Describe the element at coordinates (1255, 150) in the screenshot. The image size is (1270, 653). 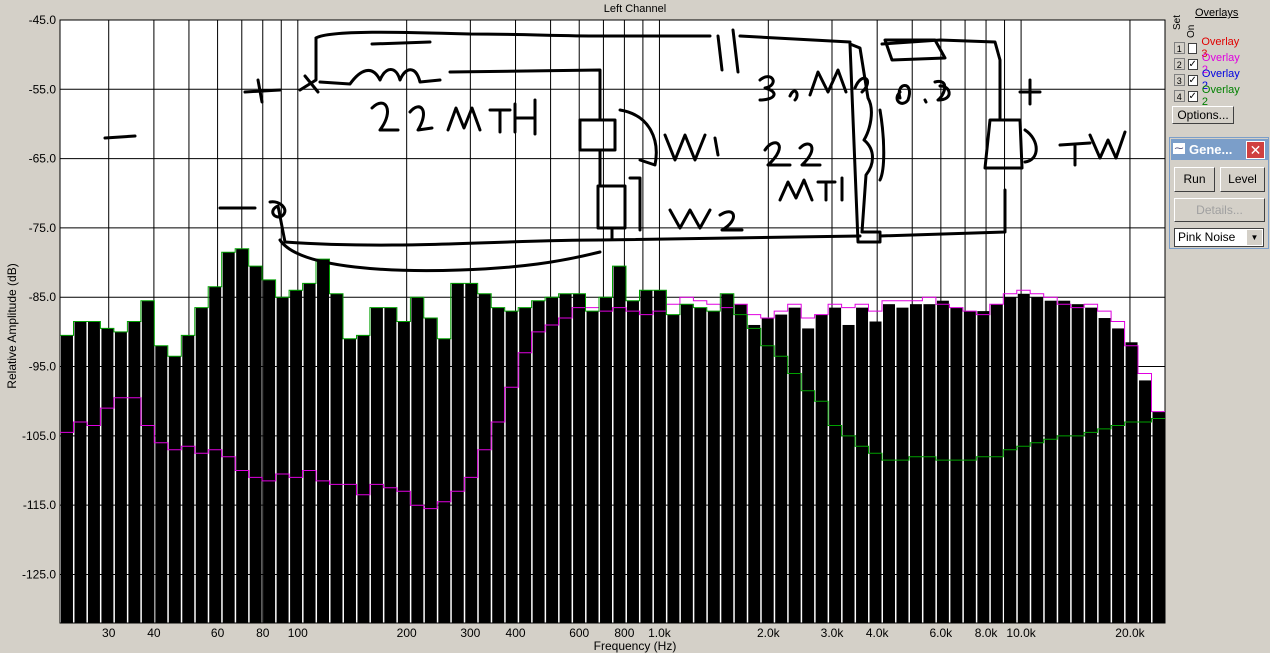
I see `close-icon: ✕` at that location.